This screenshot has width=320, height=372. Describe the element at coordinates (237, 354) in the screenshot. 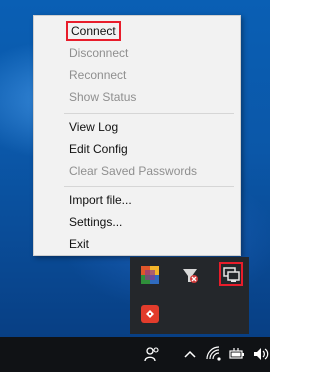

I see `battery-icon` at that location.